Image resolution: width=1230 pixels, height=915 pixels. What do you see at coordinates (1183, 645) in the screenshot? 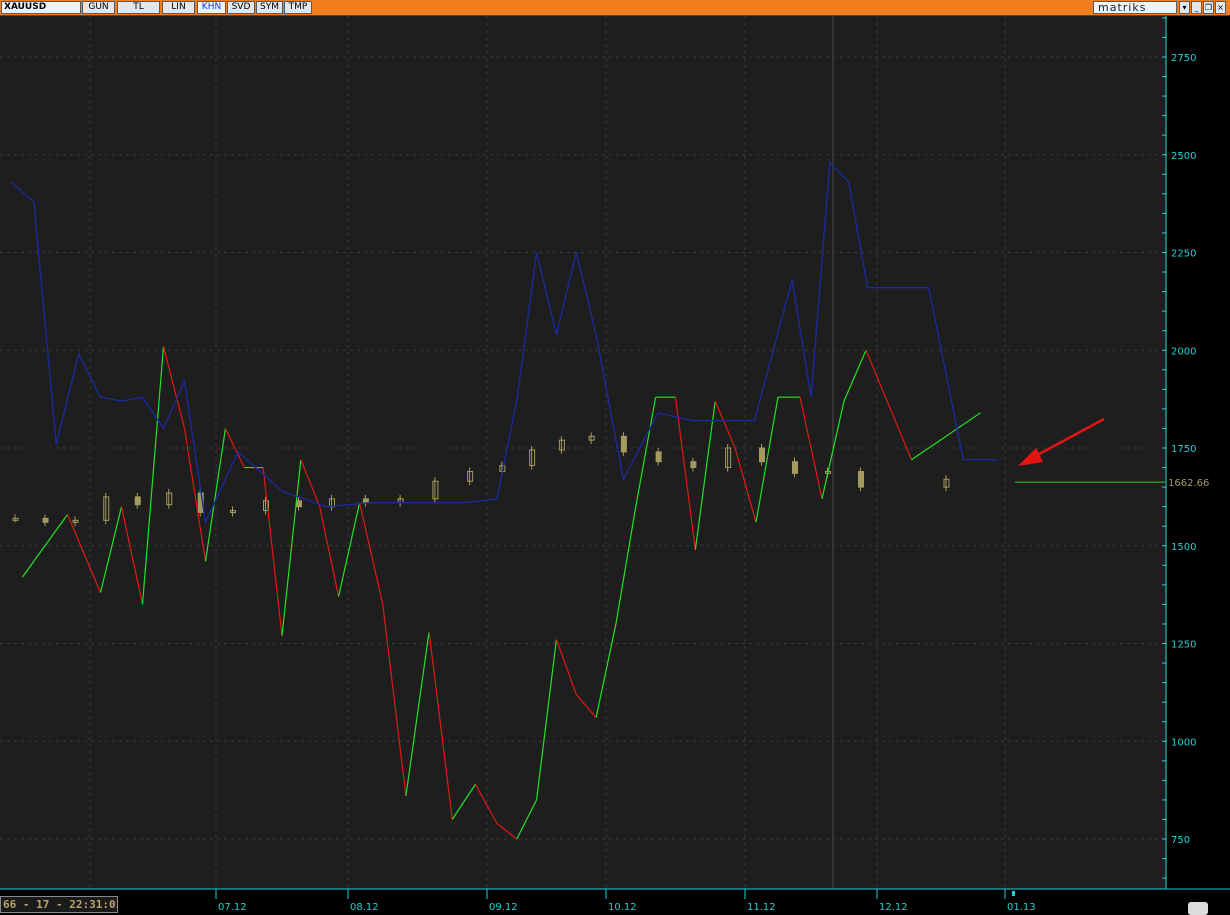
I see `y-tick-label: 1250` at bounding box center [1183, 645].